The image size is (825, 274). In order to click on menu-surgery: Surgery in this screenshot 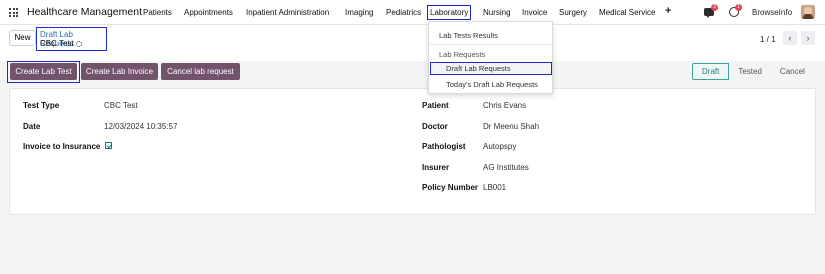, I will do `click(573, 12)`.